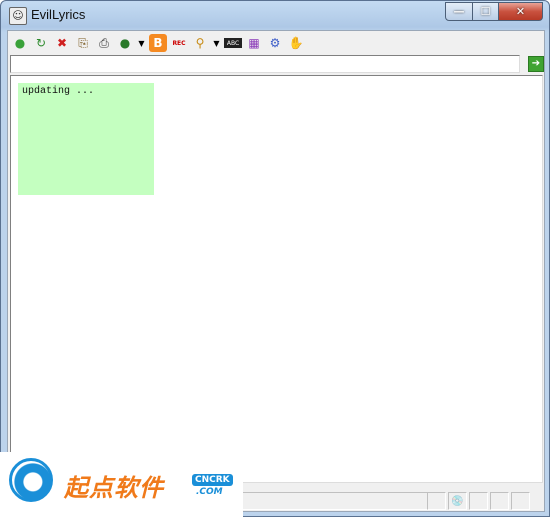 The width and height of the screenshot is (550, 517). What do you see at coordinates (200, 43) in the screenshot?
I see `search-icon: ⚲` at bounding box center [200, 43].